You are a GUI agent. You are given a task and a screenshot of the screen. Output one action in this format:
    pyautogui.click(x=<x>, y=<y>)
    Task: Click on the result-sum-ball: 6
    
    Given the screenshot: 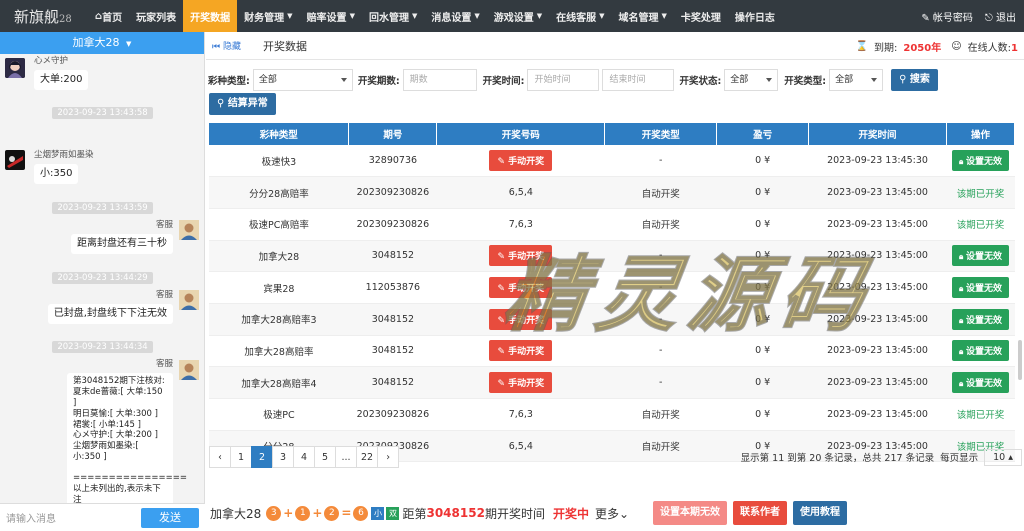 What is the action you would take?
    pyautogui.click(x=361, y=513)
    